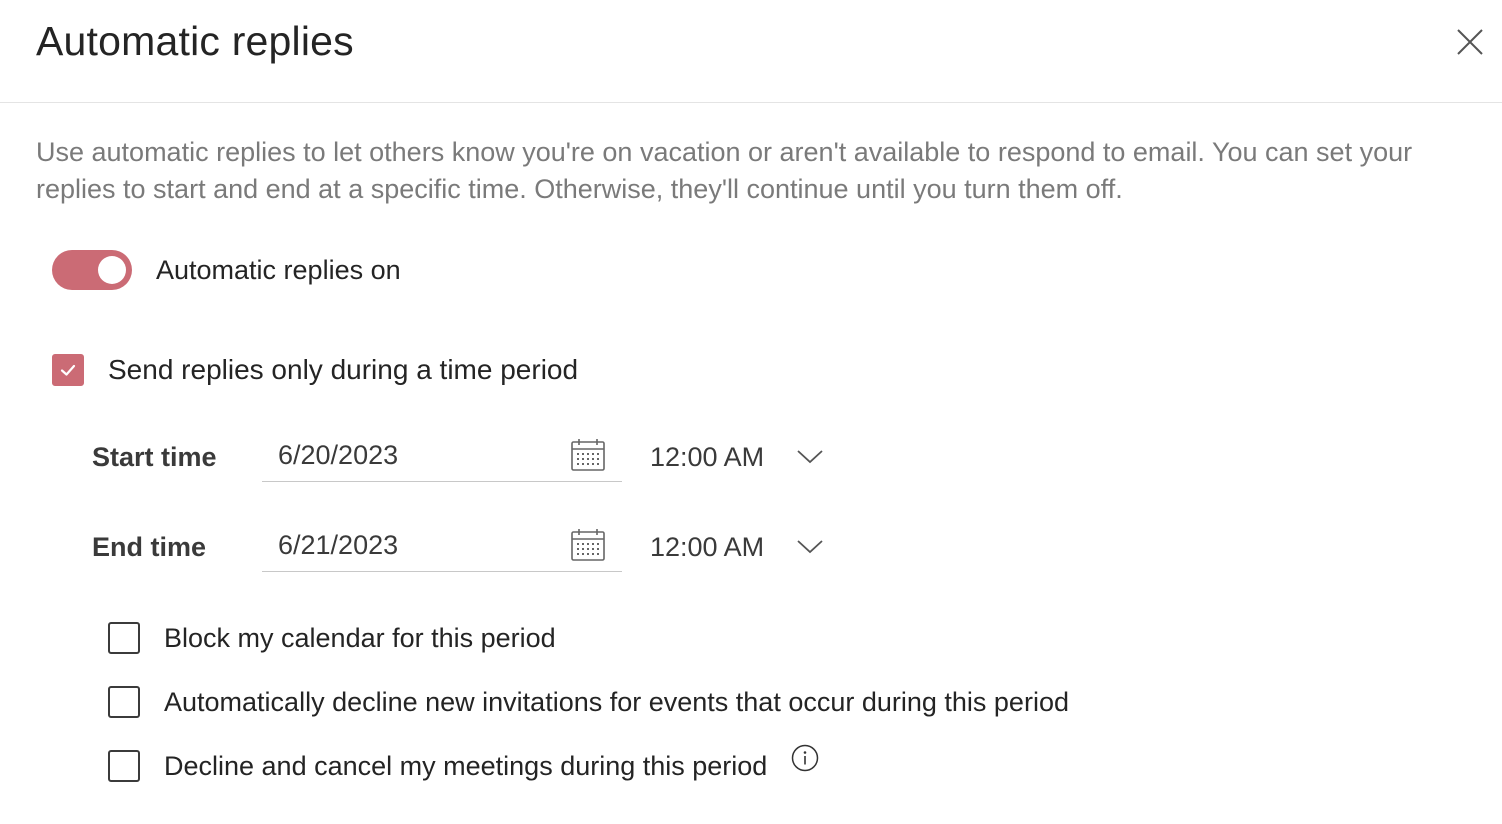 This screenshot has width=1502, height=824. Describe the element at coordinates (707, 457) in the screenshot. I see `start-time-value: 12:00 AM` at that location.